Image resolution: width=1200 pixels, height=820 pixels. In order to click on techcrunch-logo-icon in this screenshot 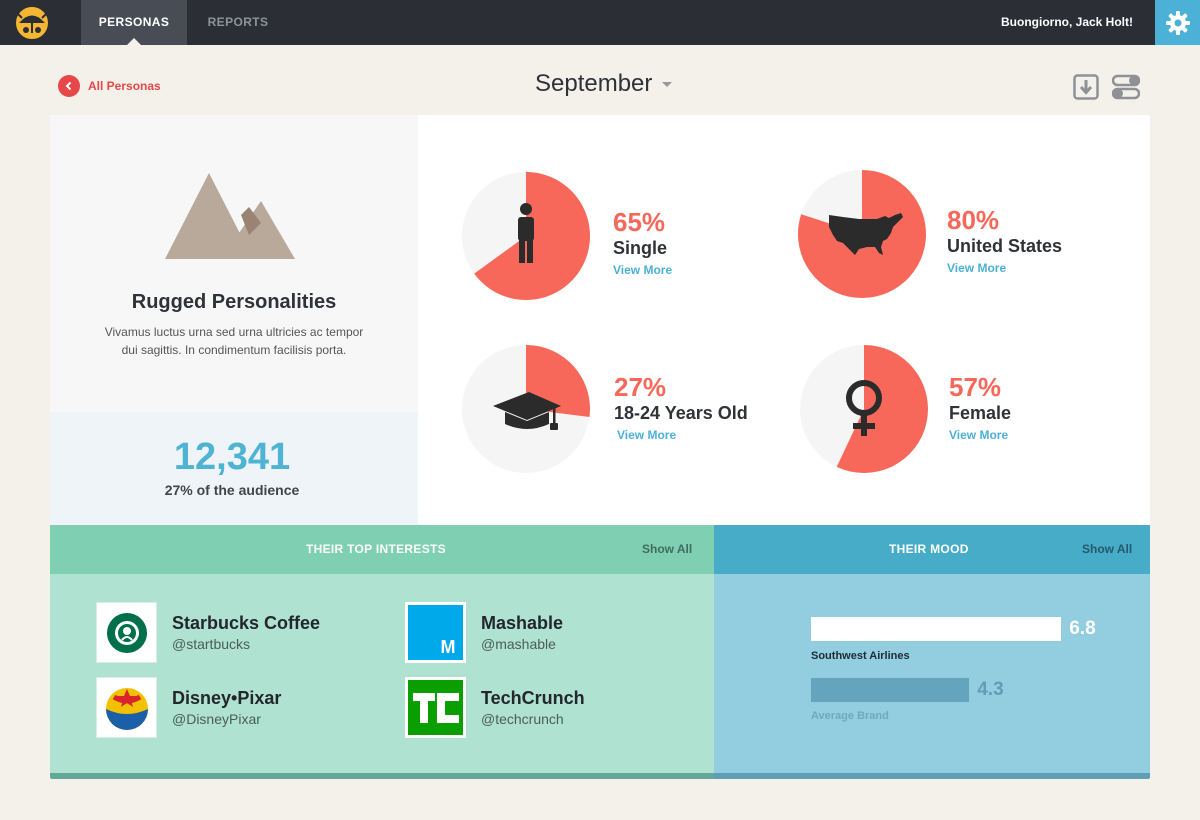, I will do `click(435, 707)`.